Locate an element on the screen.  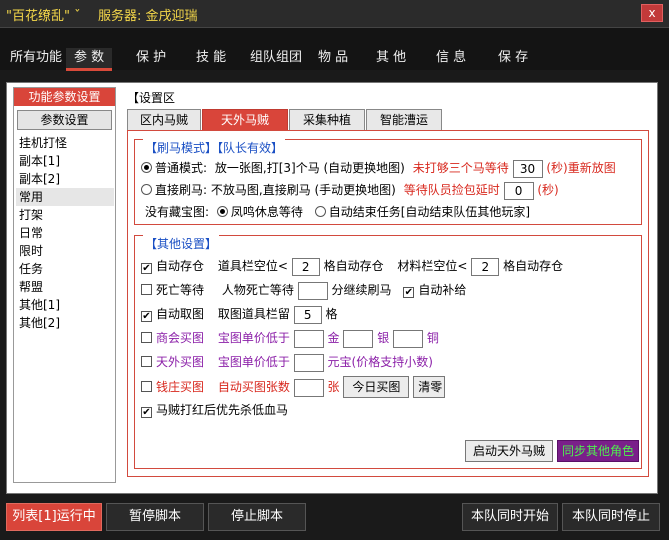
team-stop-button: 本队同时停止 is located at coordinates (611, 517).